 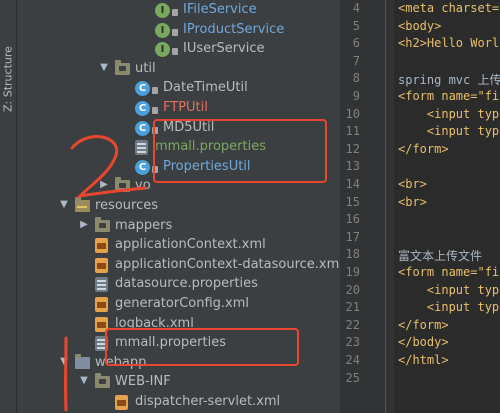 What do you see at coordinates (105, 273) in the screenshot?
I see `annotation-marks` at bounding box center [105, 273].